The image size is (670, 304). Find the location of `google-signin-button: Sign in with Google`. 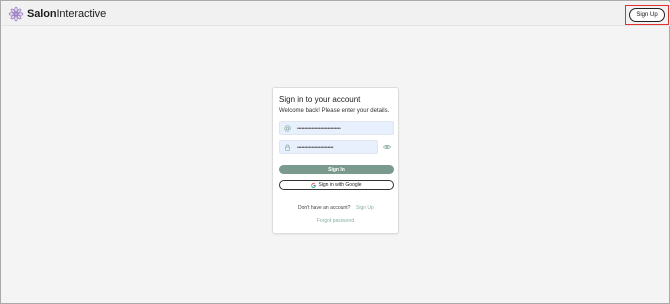

google-signin-button: Sign in with Google is located at coordinates (336, 185).